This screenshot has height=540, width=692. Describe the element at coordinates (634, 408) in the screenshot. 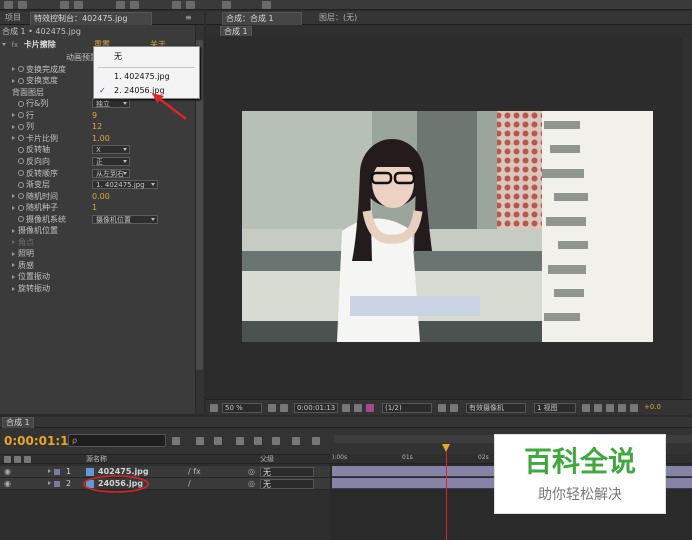

I see `reset-exposure-icon` at that location.